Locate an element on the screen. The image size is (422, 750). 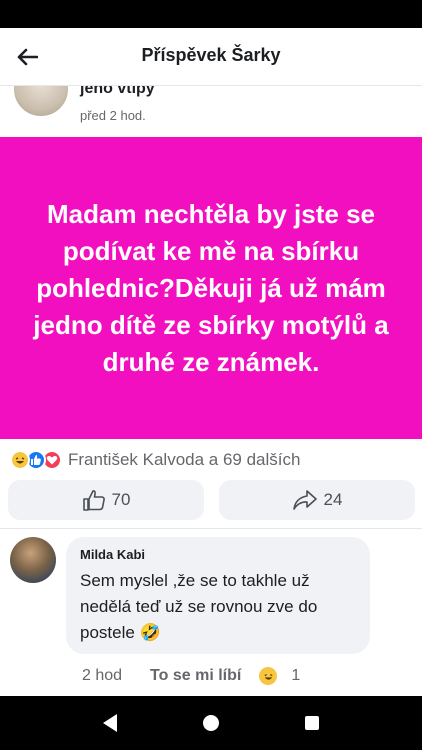
like-button: 70 is located at coordinates (106, 500).